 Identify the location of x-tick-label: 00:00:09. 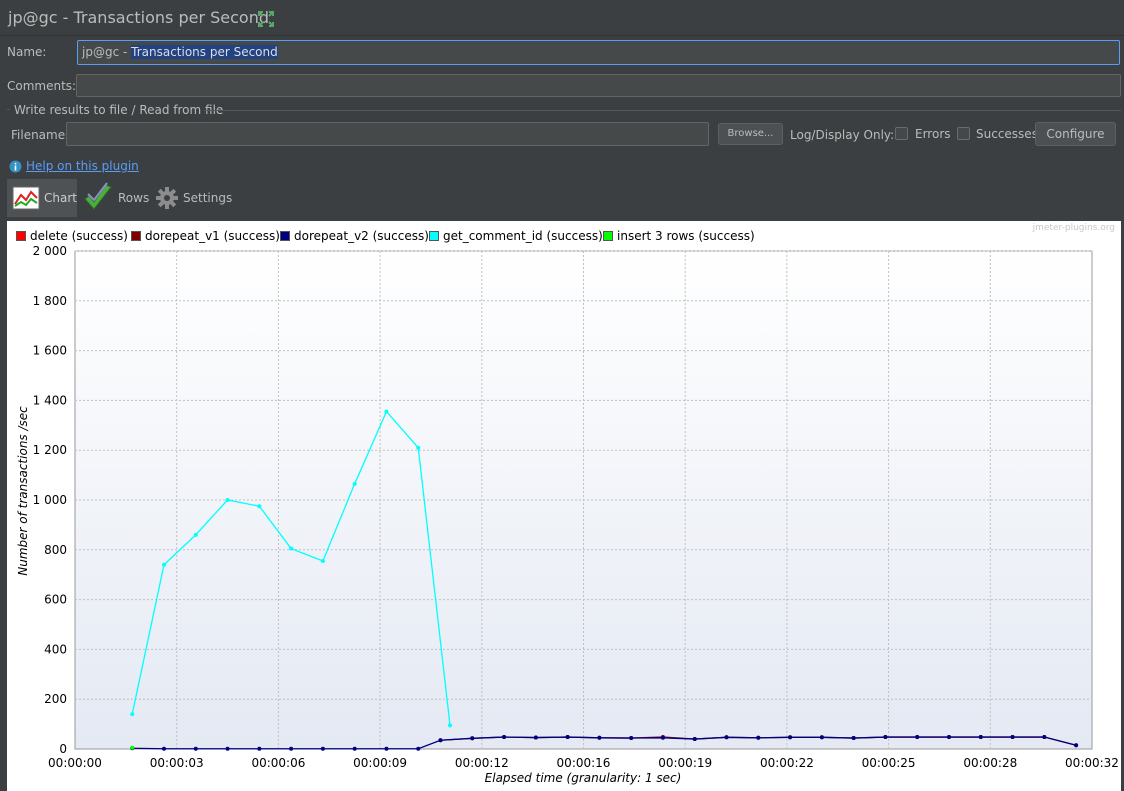
(380, 763).